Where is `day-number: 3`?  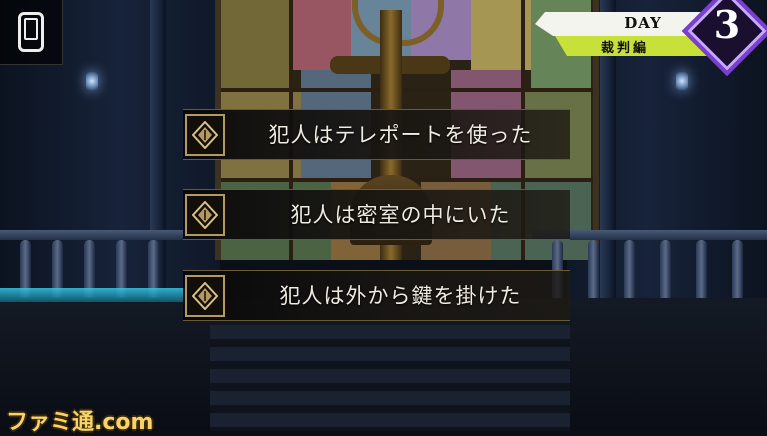 day-number: 3 is located at coordinates (727, 24).